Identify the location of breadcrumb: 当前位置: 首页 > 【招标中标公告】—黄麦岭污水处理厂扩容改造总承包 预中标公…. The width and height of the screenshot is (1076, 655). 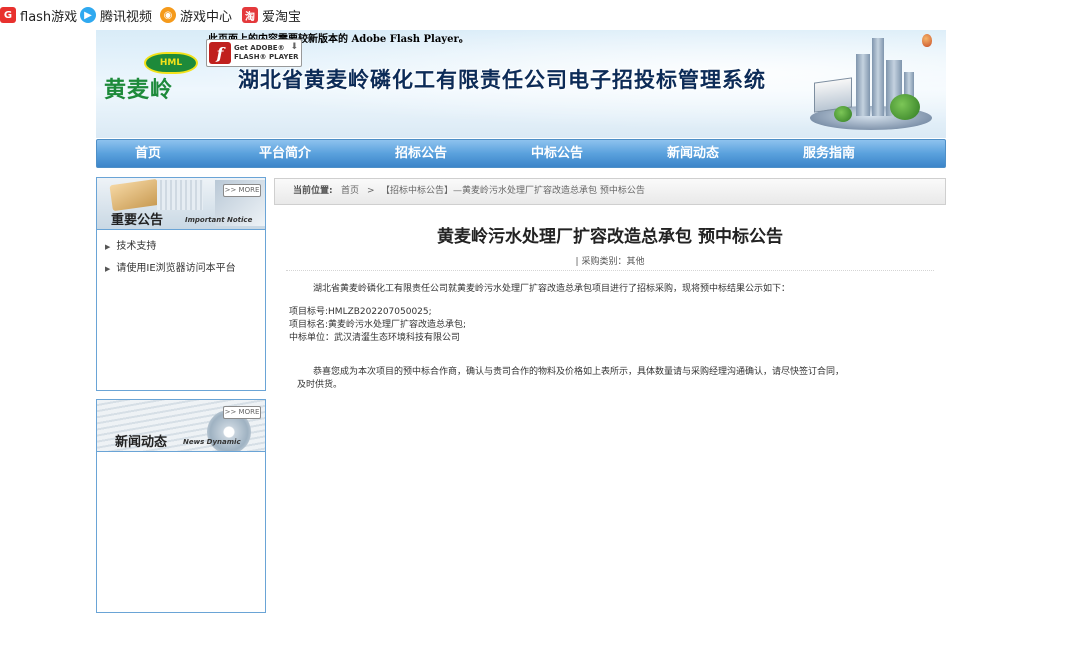
(610, 191).